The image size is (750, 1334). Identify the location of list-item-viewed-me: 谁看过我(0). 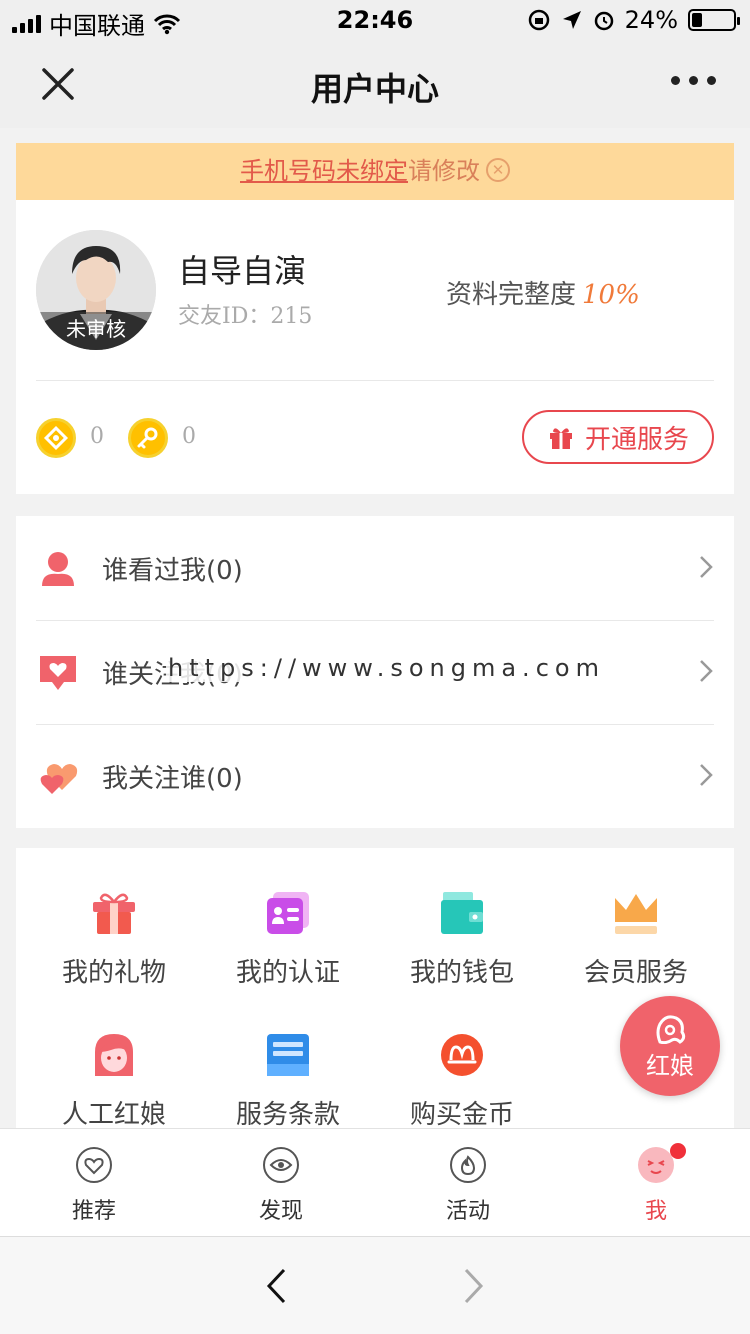
(375, 568).